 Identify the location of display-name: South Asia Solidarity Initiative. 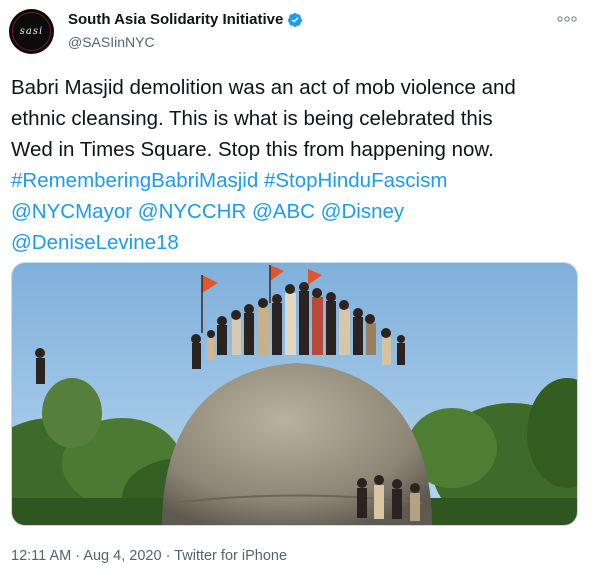
(175, 19).